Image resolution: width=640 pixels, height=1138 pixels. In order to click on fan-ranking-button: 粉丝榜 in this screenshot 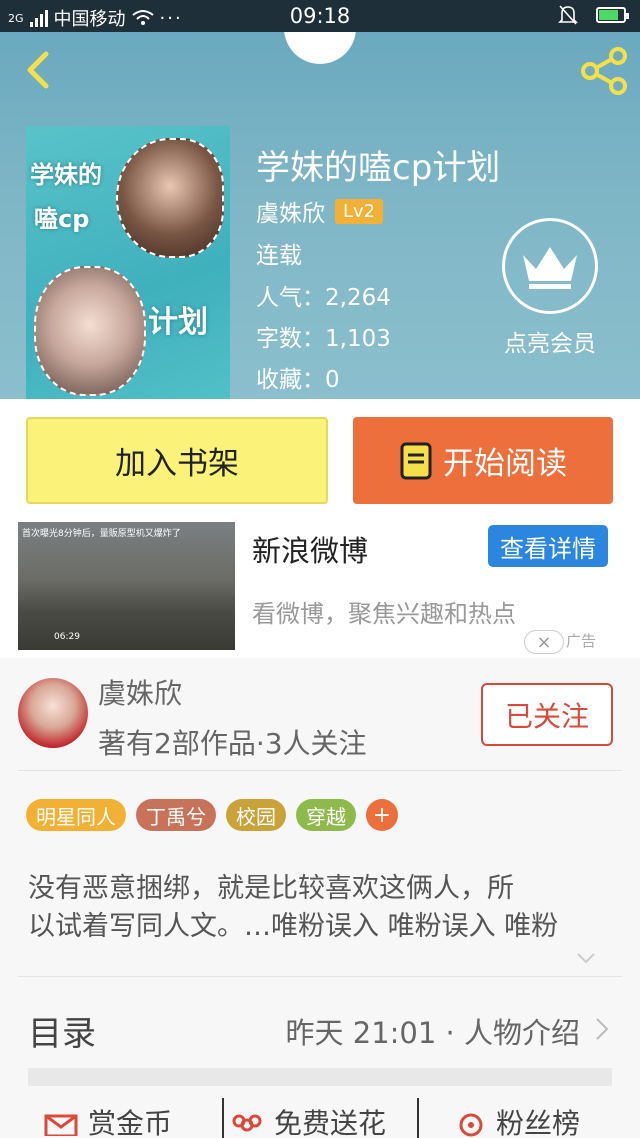, I will do `click(518, 1120)`.